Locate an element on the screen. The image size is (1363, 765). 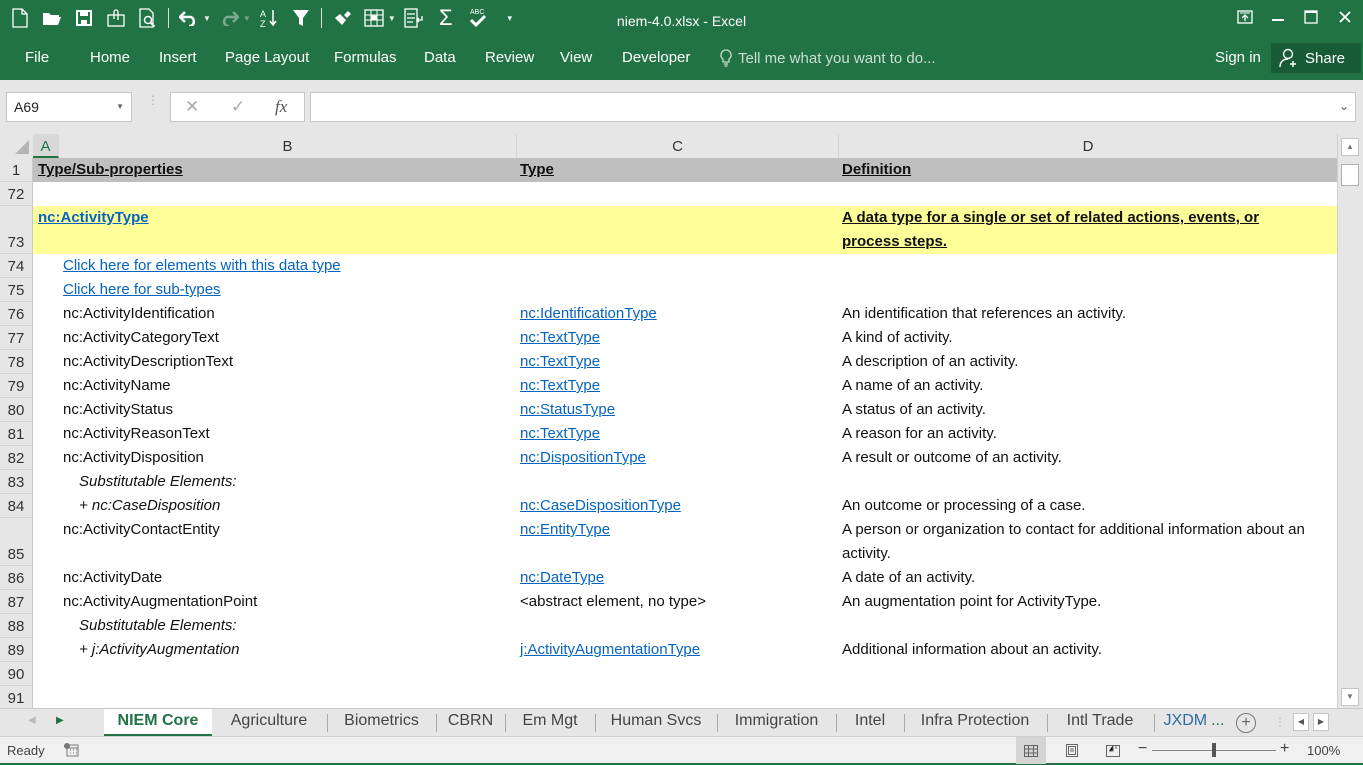
property-name-cell: nc:ActivityDescriptionText is located at coordinates (148, 362).